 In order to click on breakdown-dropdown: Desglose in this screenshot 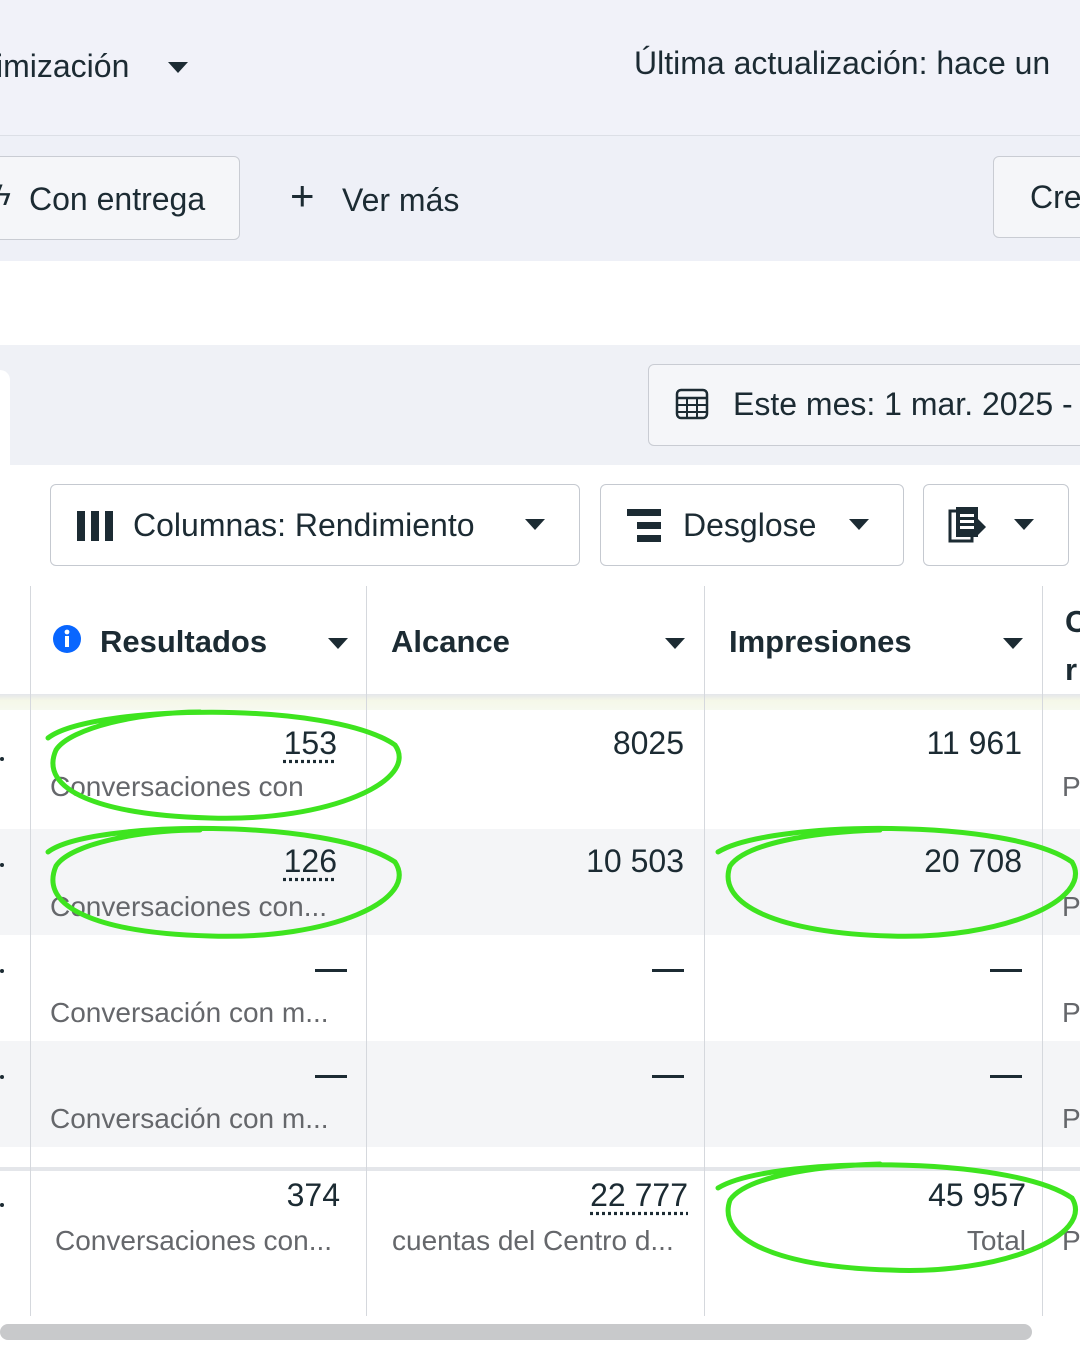, I will do `click(752, 525)`.